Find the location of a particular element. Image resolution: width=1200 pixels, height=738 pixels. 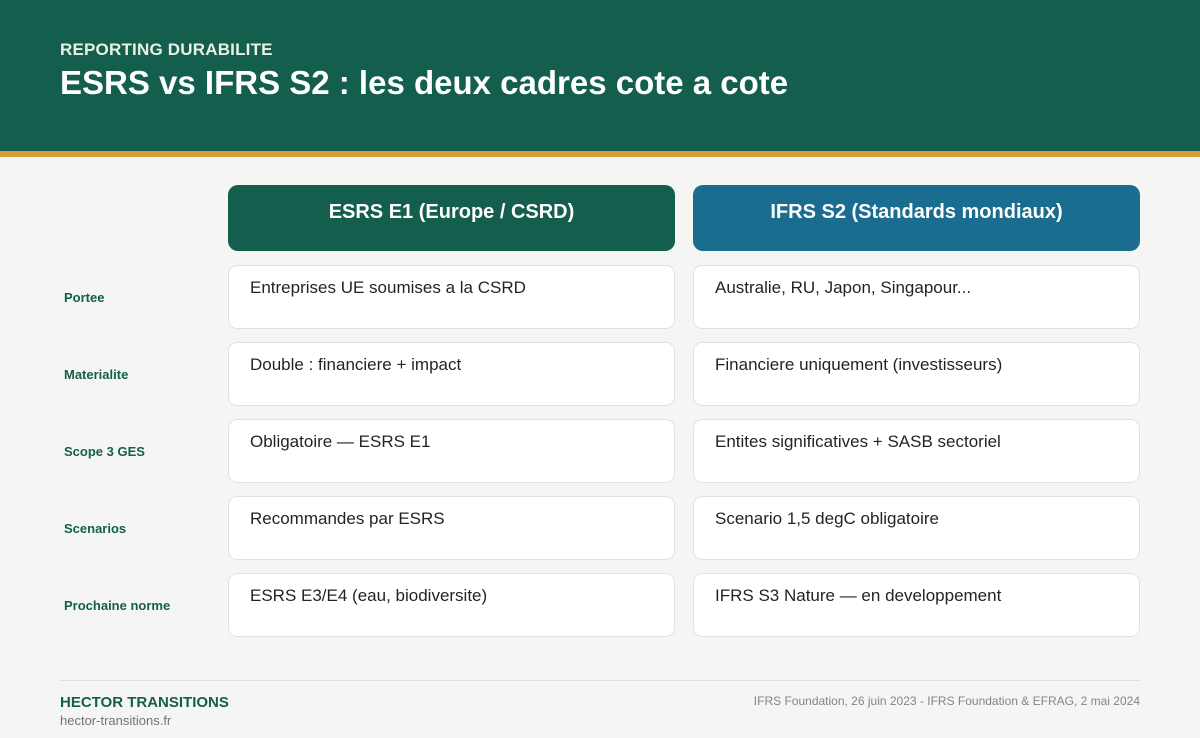

cell-ifrs: Entites significatives + SASB sectoriel is located at coordinates (916, 451).